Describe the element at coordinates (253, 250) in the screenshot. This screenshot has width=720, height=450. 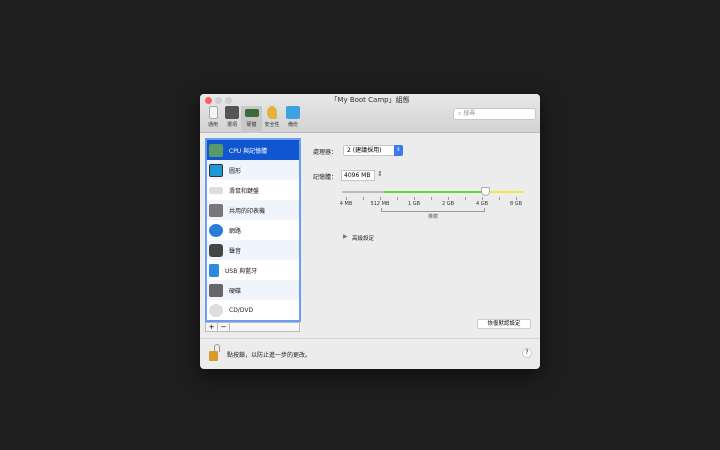
I see `sidebar-item-sound: 聲音` at that location.